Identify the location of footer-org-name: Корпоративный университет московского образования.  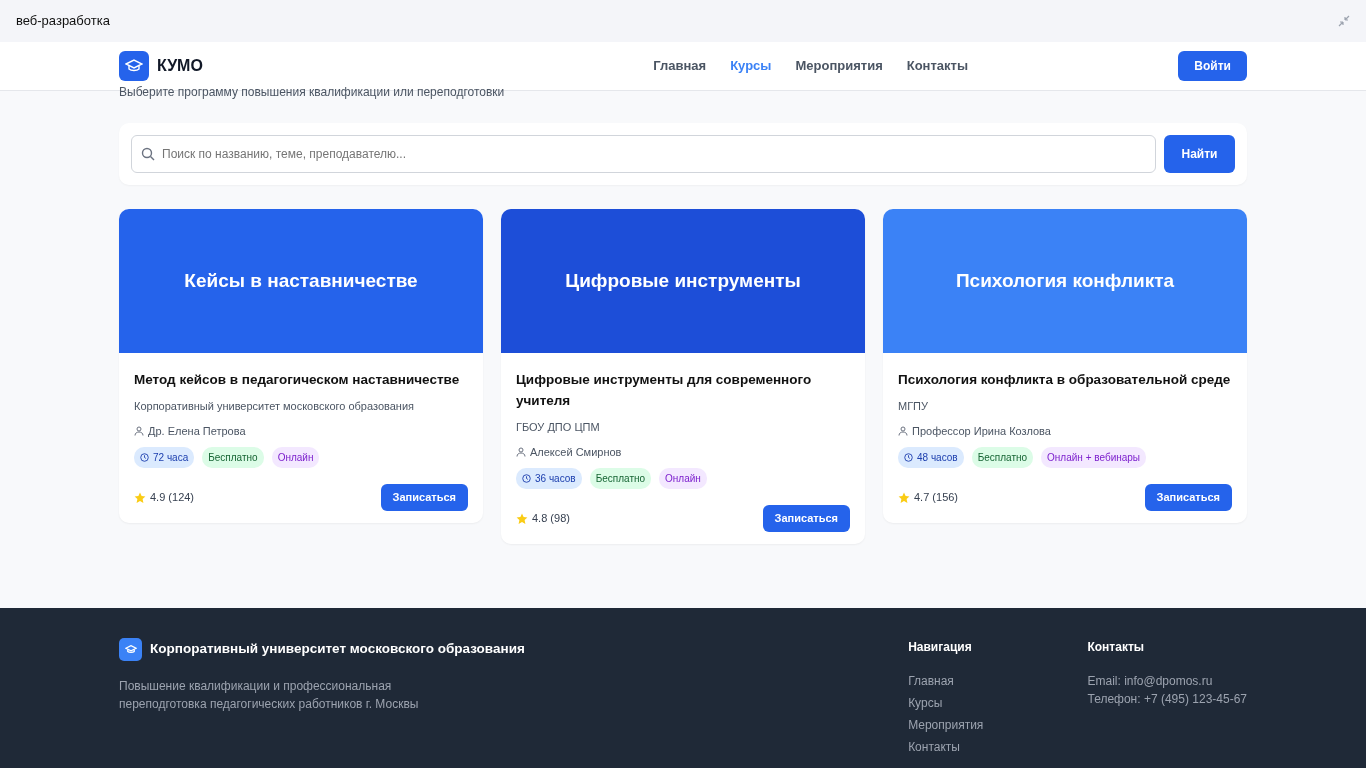
(337, 649).